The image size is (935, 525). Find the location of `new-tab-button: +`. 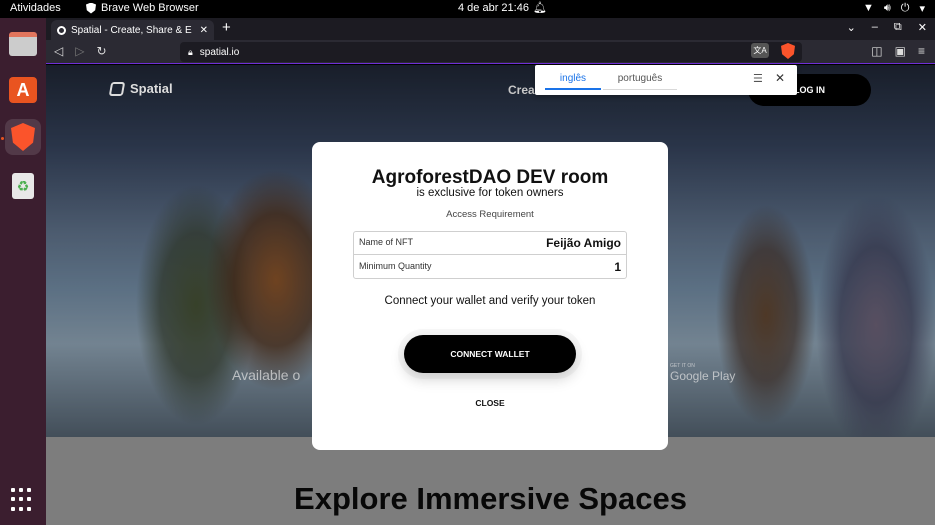

new-tab-button: + is located at coordinates (226, 27).